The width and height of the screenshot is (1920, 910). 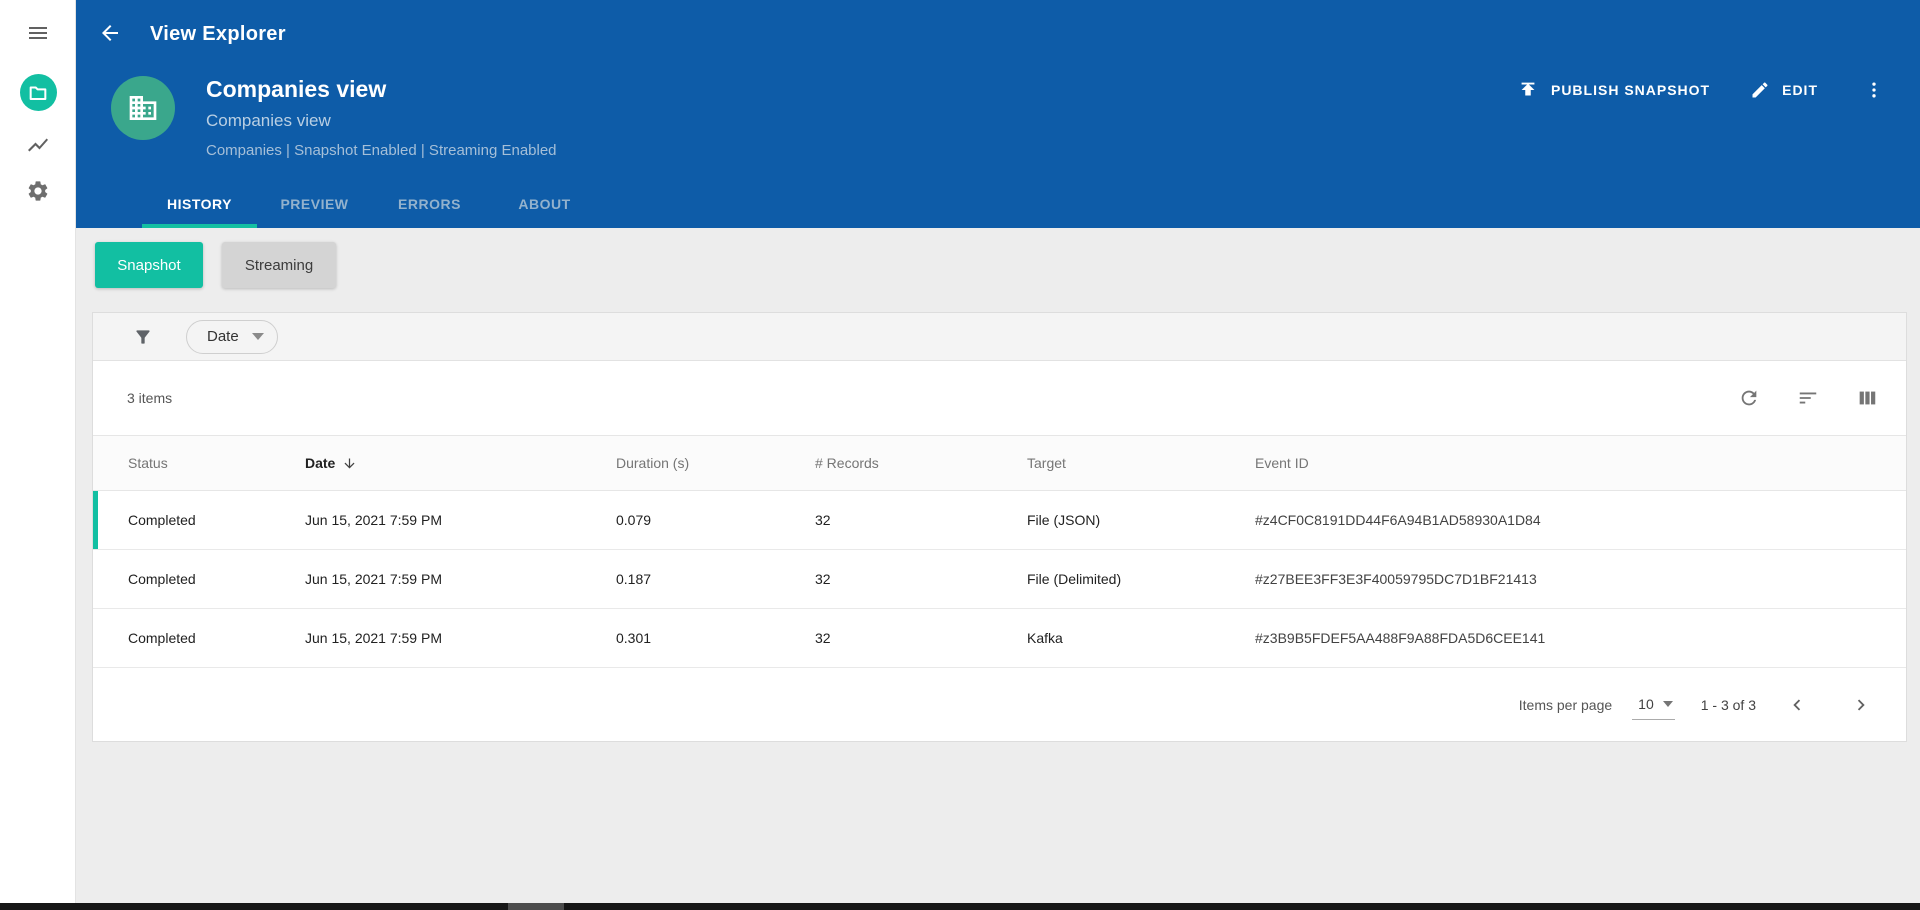 What do you see at coordinates (38, 451) in the screenshot?
I see `sidebar` at bounding box center [38, 451].